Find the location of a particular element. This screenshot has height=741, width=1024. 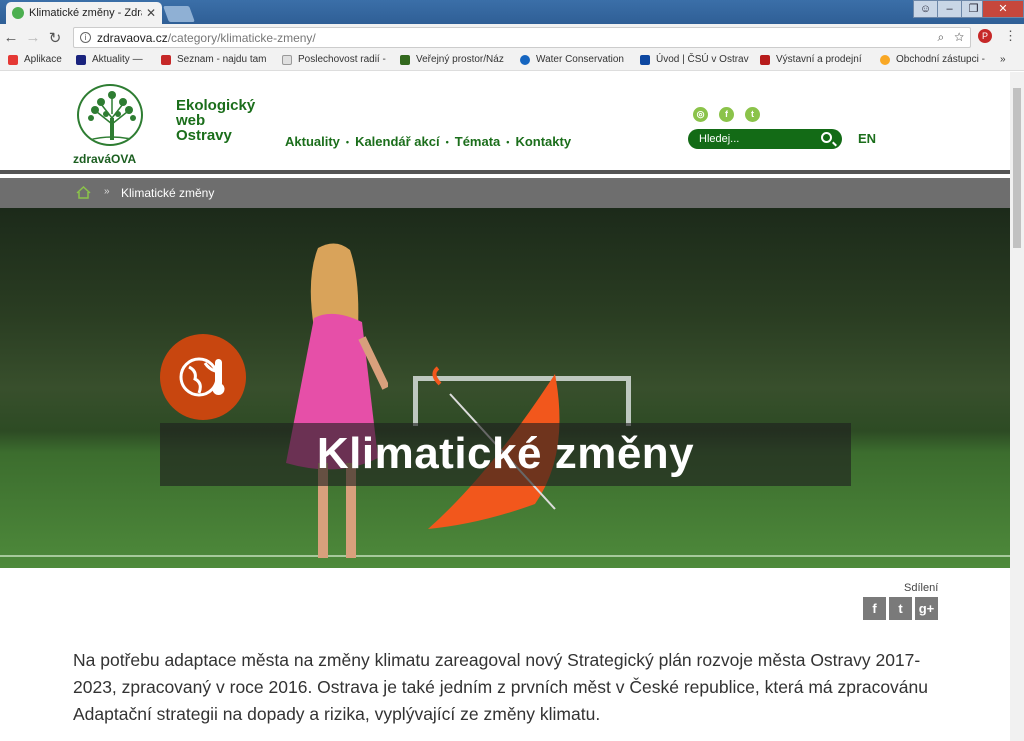

aktuality-icon is located at coordinates (81, 59).